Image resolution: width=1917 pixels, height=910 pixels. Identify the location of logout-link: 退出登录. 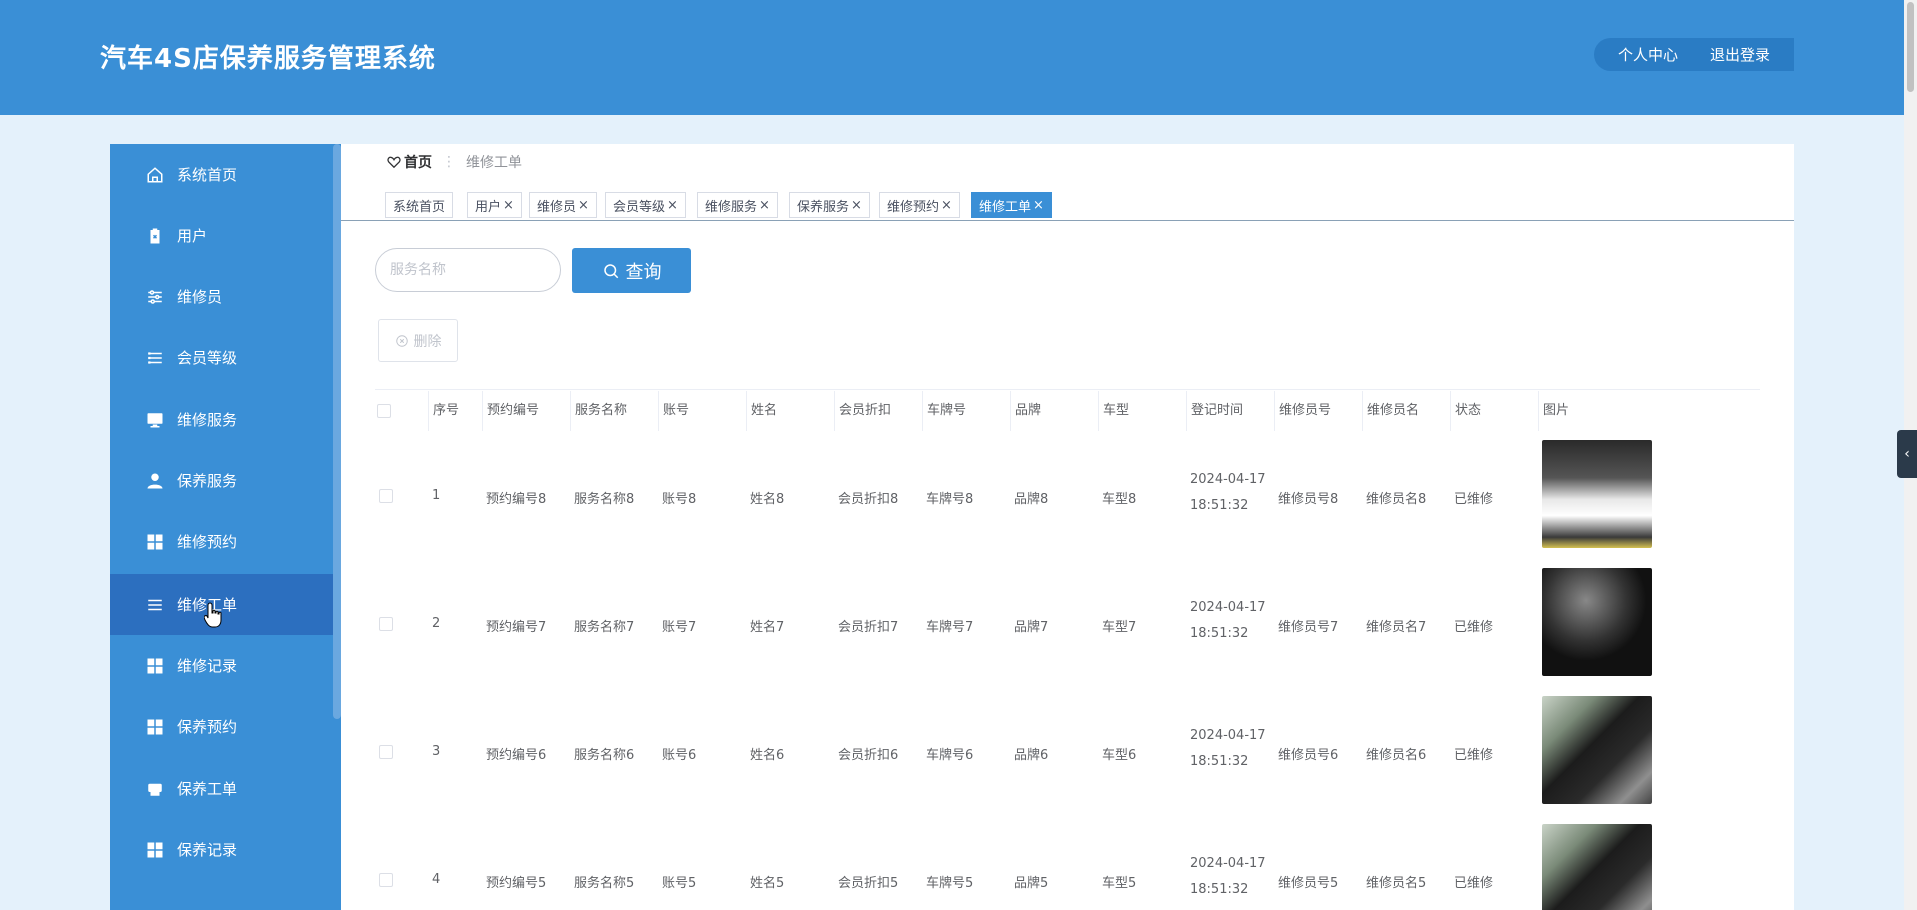
(1740, 54).